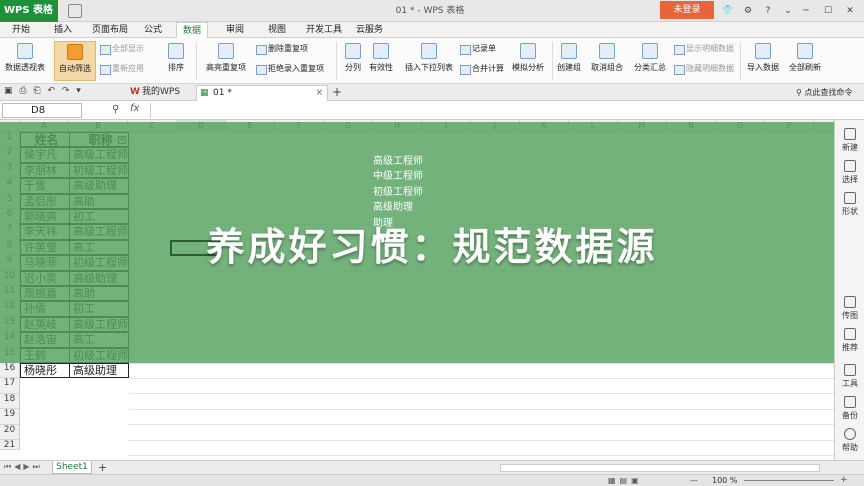 The height and width of the screenshot is (486, 864). What do you see at coordinates (528, 61) in the screenshot?
I see `simulate-analysis-button: 模拟分析` at bounding box center [528, 61].